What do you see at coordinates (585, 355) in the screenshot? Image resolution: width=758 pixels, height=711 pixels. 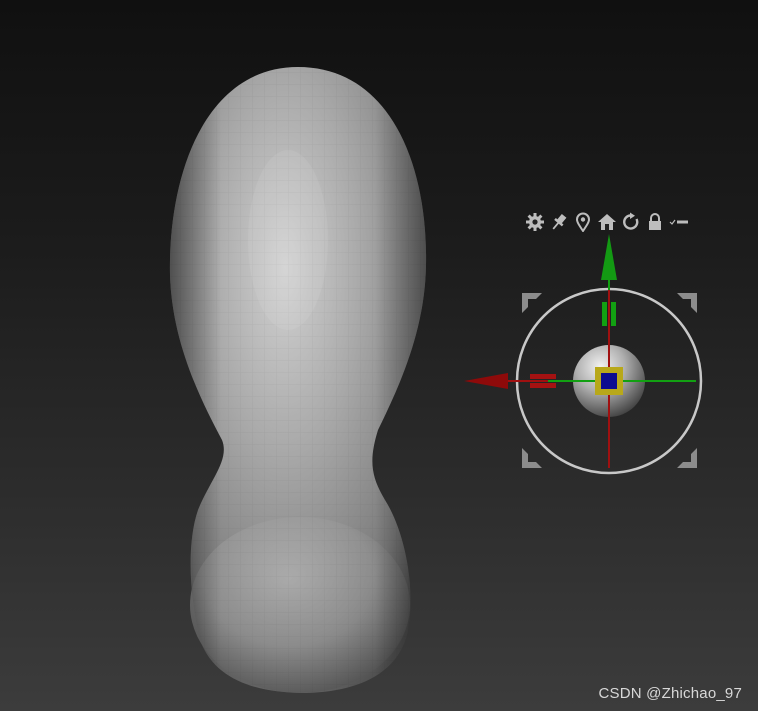 I see `transform-gizmo` at bounding box center [585, 355].